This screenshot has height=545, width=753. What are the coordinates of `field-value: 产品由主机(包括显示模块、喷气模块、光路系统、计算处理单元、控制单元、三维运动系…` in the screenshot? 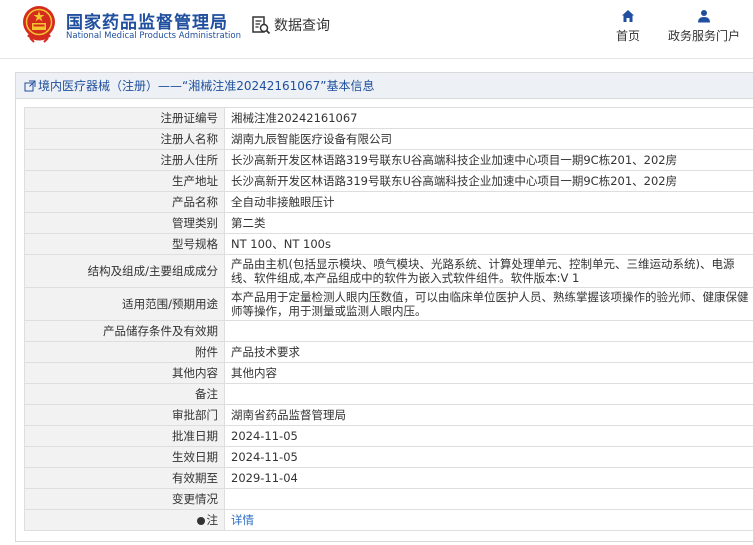 It's located at (488, 271).